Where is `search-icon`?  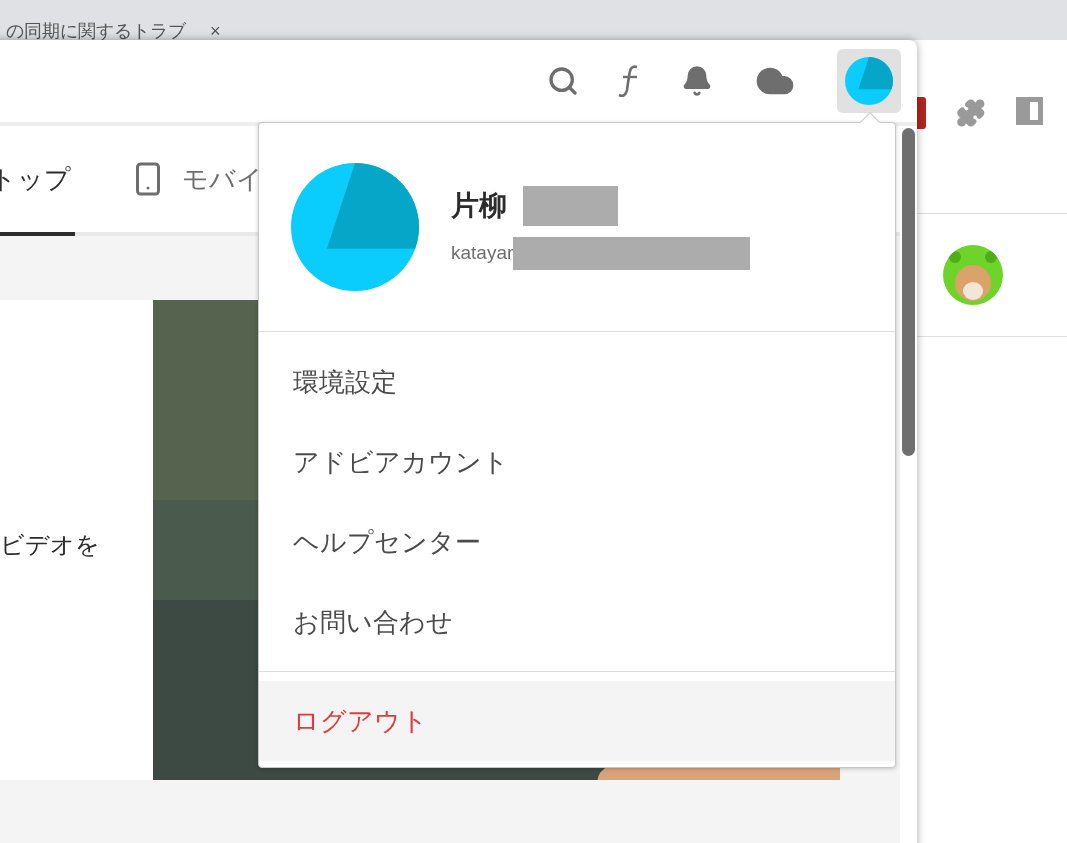
search-icon is located at coordinates (563, 81).